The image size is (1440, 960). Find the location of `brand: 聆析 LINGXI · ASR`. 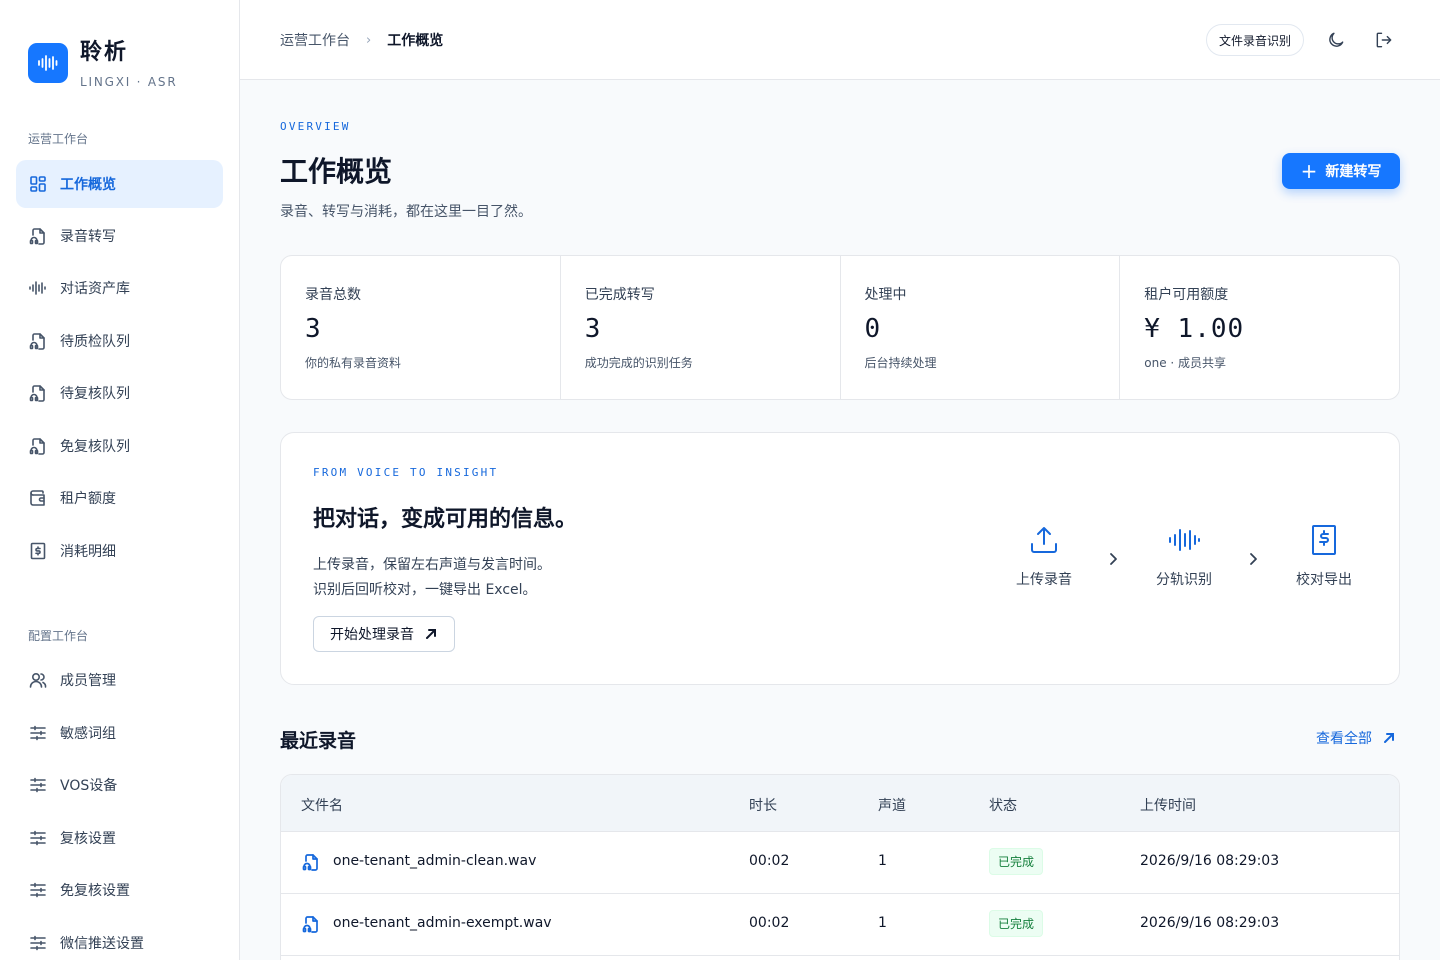

brand: 聆析 LINGXI · ASR is located at coordinates (102, 63).